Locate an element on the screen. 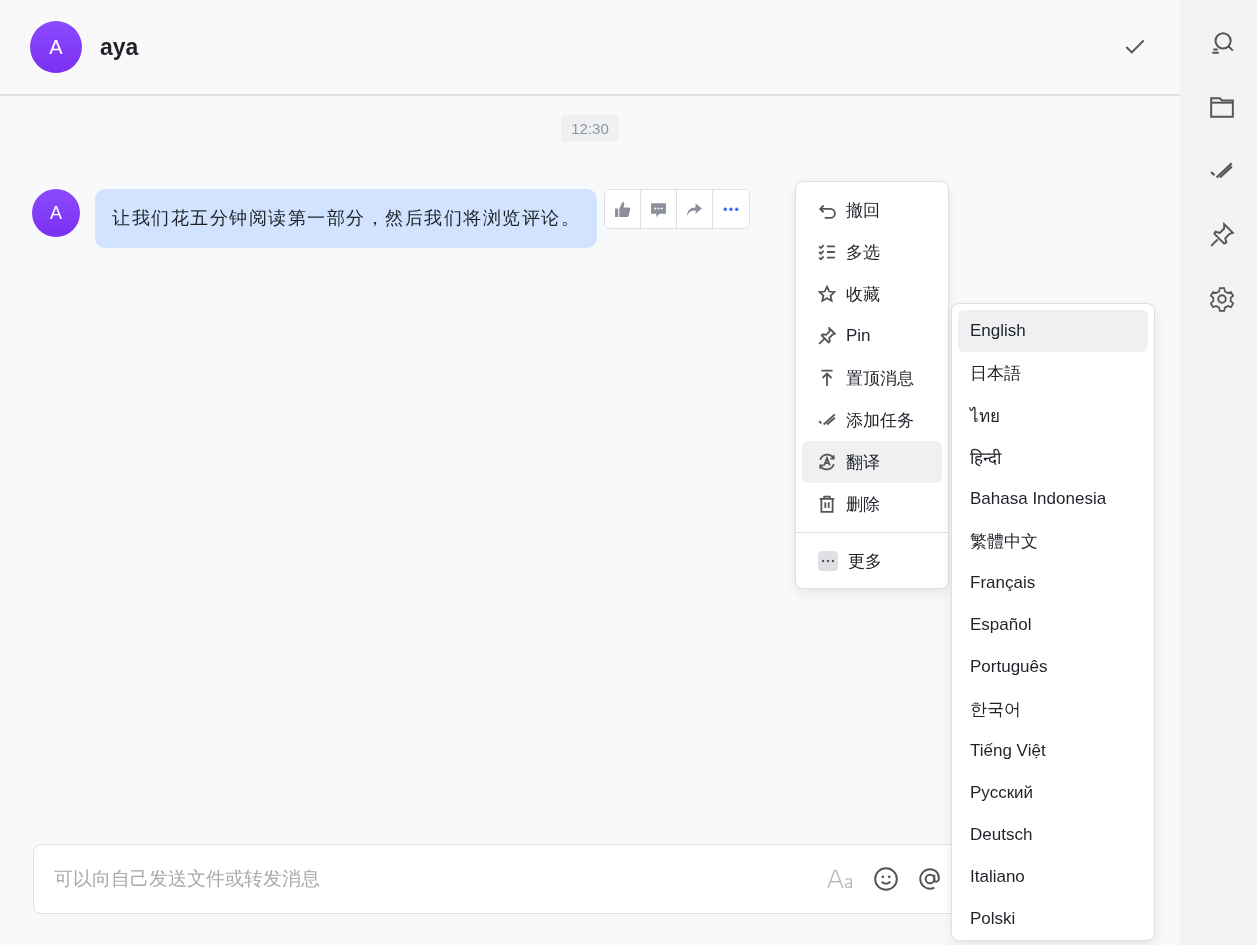  language-option: 繁體中文 is located at coordinates (1053, 541).